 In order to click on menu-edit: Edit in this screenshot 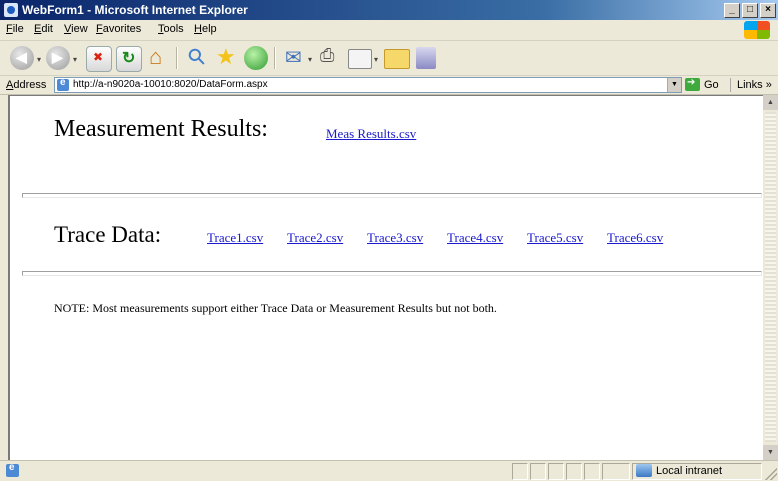, I will do `click(43, 29)`.